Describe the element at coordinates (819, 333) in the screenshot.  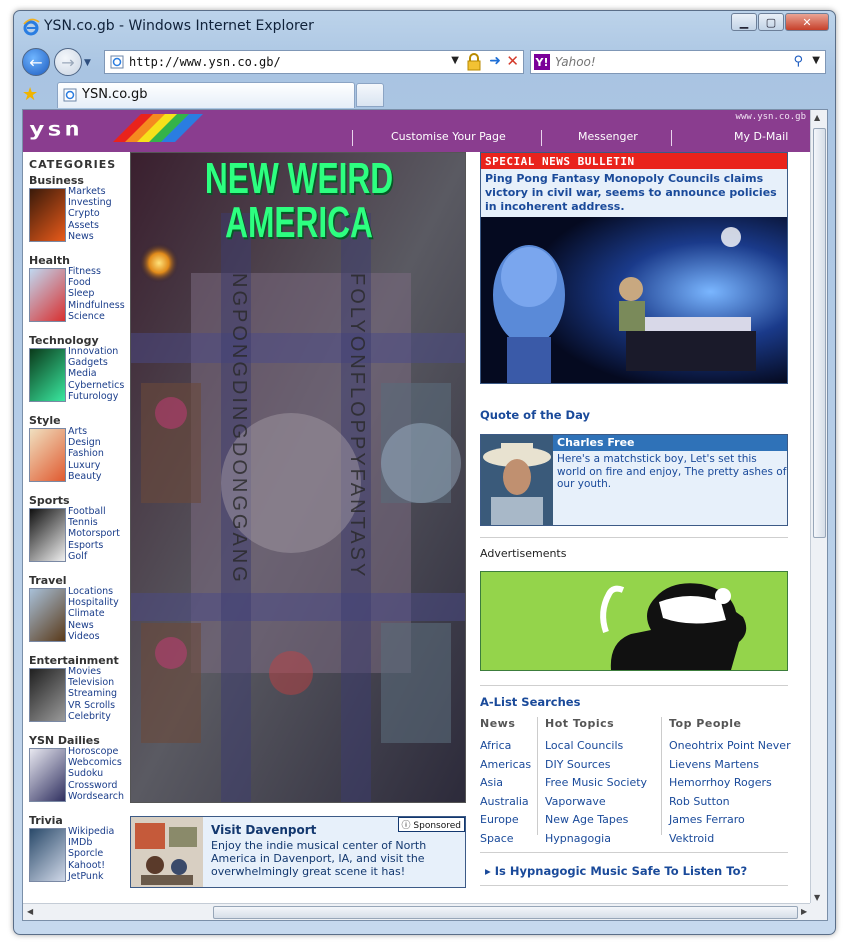
I see `vertical-scroll-thumb` at that location.